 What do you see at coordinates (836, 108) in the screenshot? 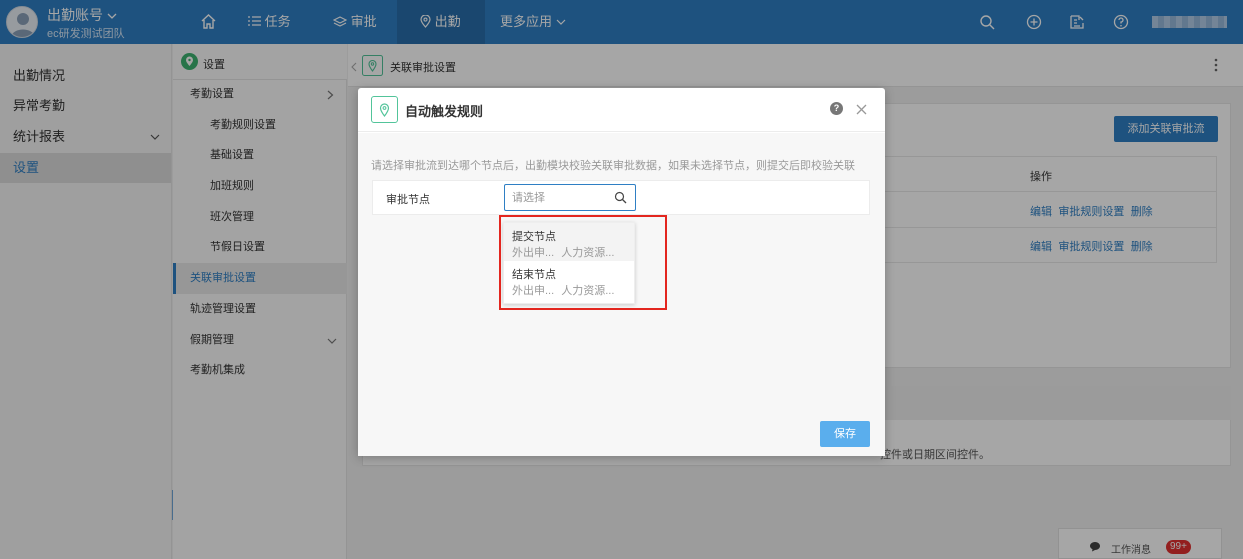
I see `help-icon: ?` at bounding box center [836, 108].